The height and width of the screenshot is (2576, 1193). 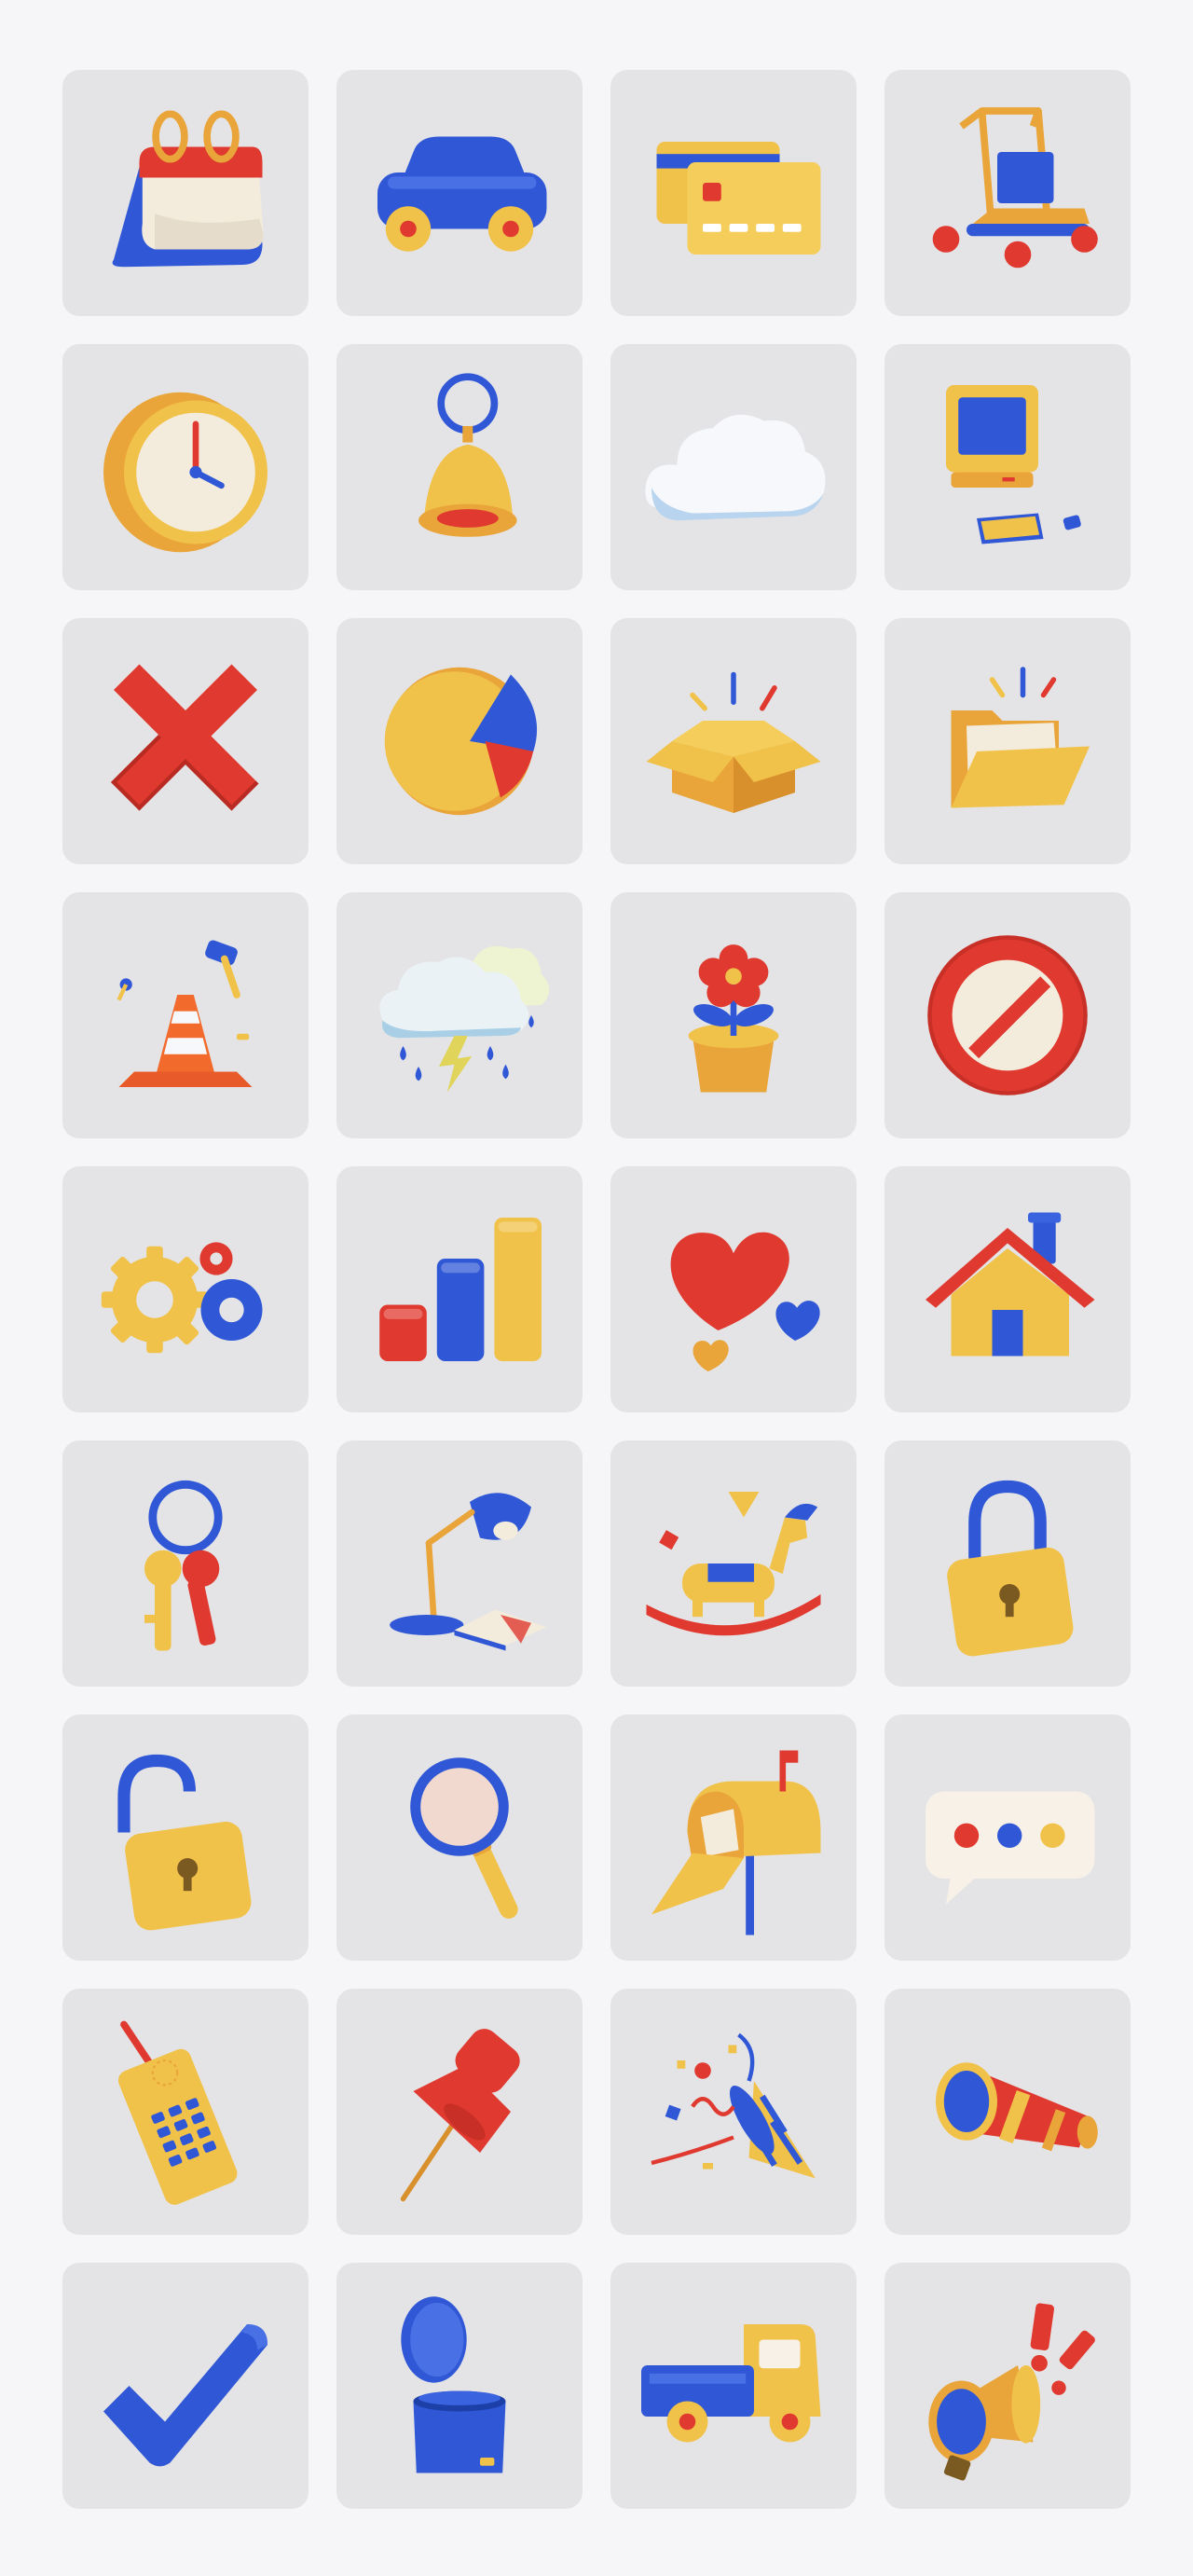 What do you see at coordinates (459, 2386) in the screenshot?
I see `trash-bin-icon` at bounding box center [459, 2386].